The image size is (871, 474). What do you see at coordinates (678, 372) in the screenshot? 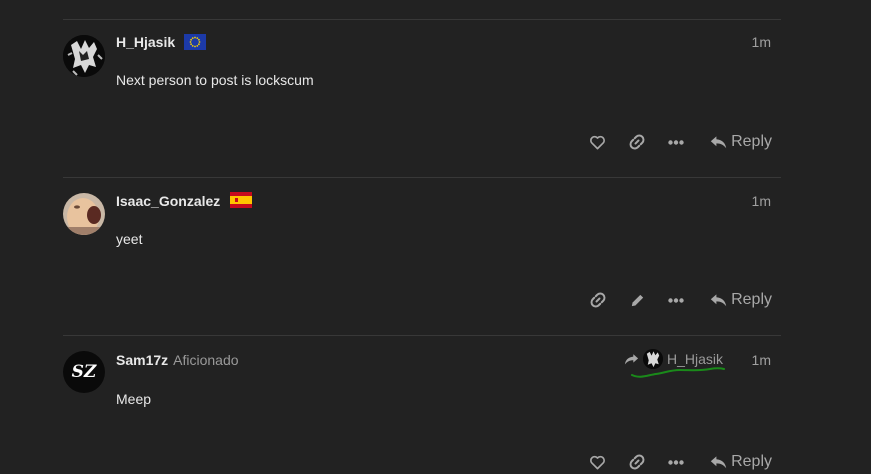
I see `green-underline-annotation` at bounding box center [678, 372].